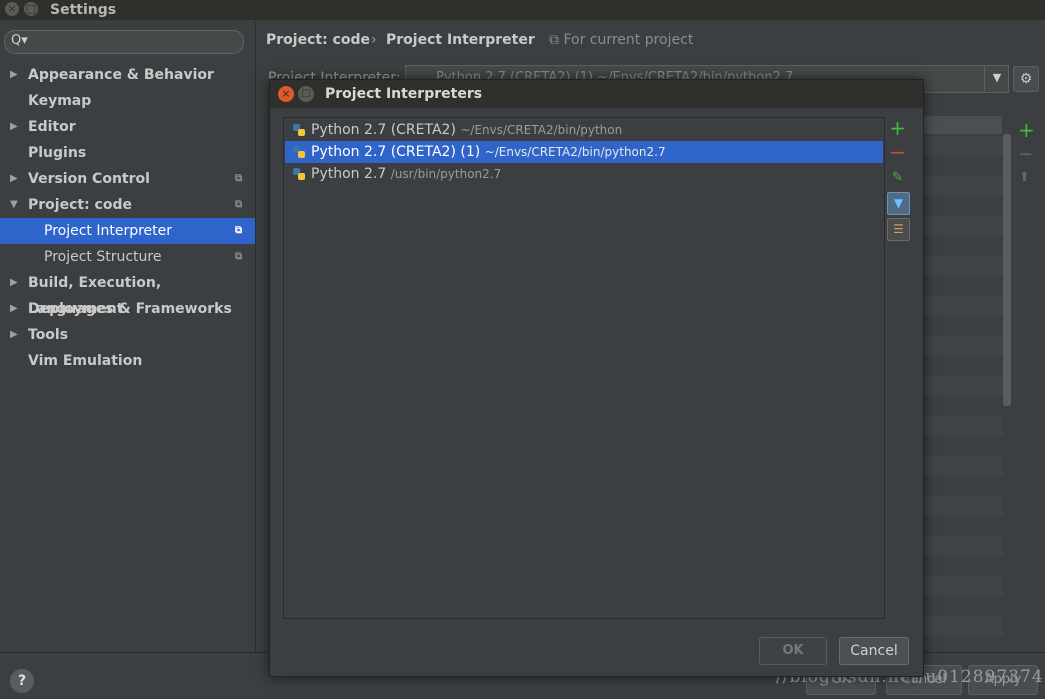 The height and width of the screenshot is (699, 1045). Describe the element at coordinates (1026, 79) in the screenshot. I see `gear-icon: ⚙` at that location.